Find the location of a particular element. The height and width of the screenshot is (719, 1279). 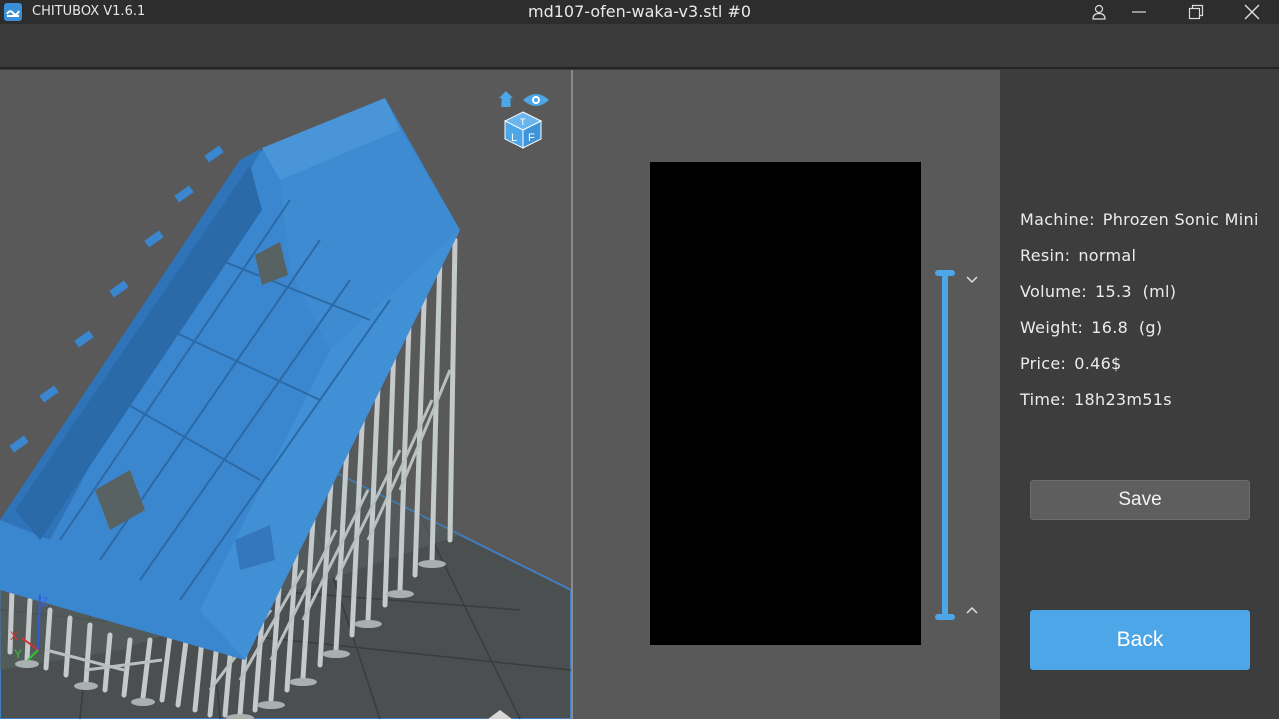

info-weight-label: Weight: is located at coordinates (1052, 327).